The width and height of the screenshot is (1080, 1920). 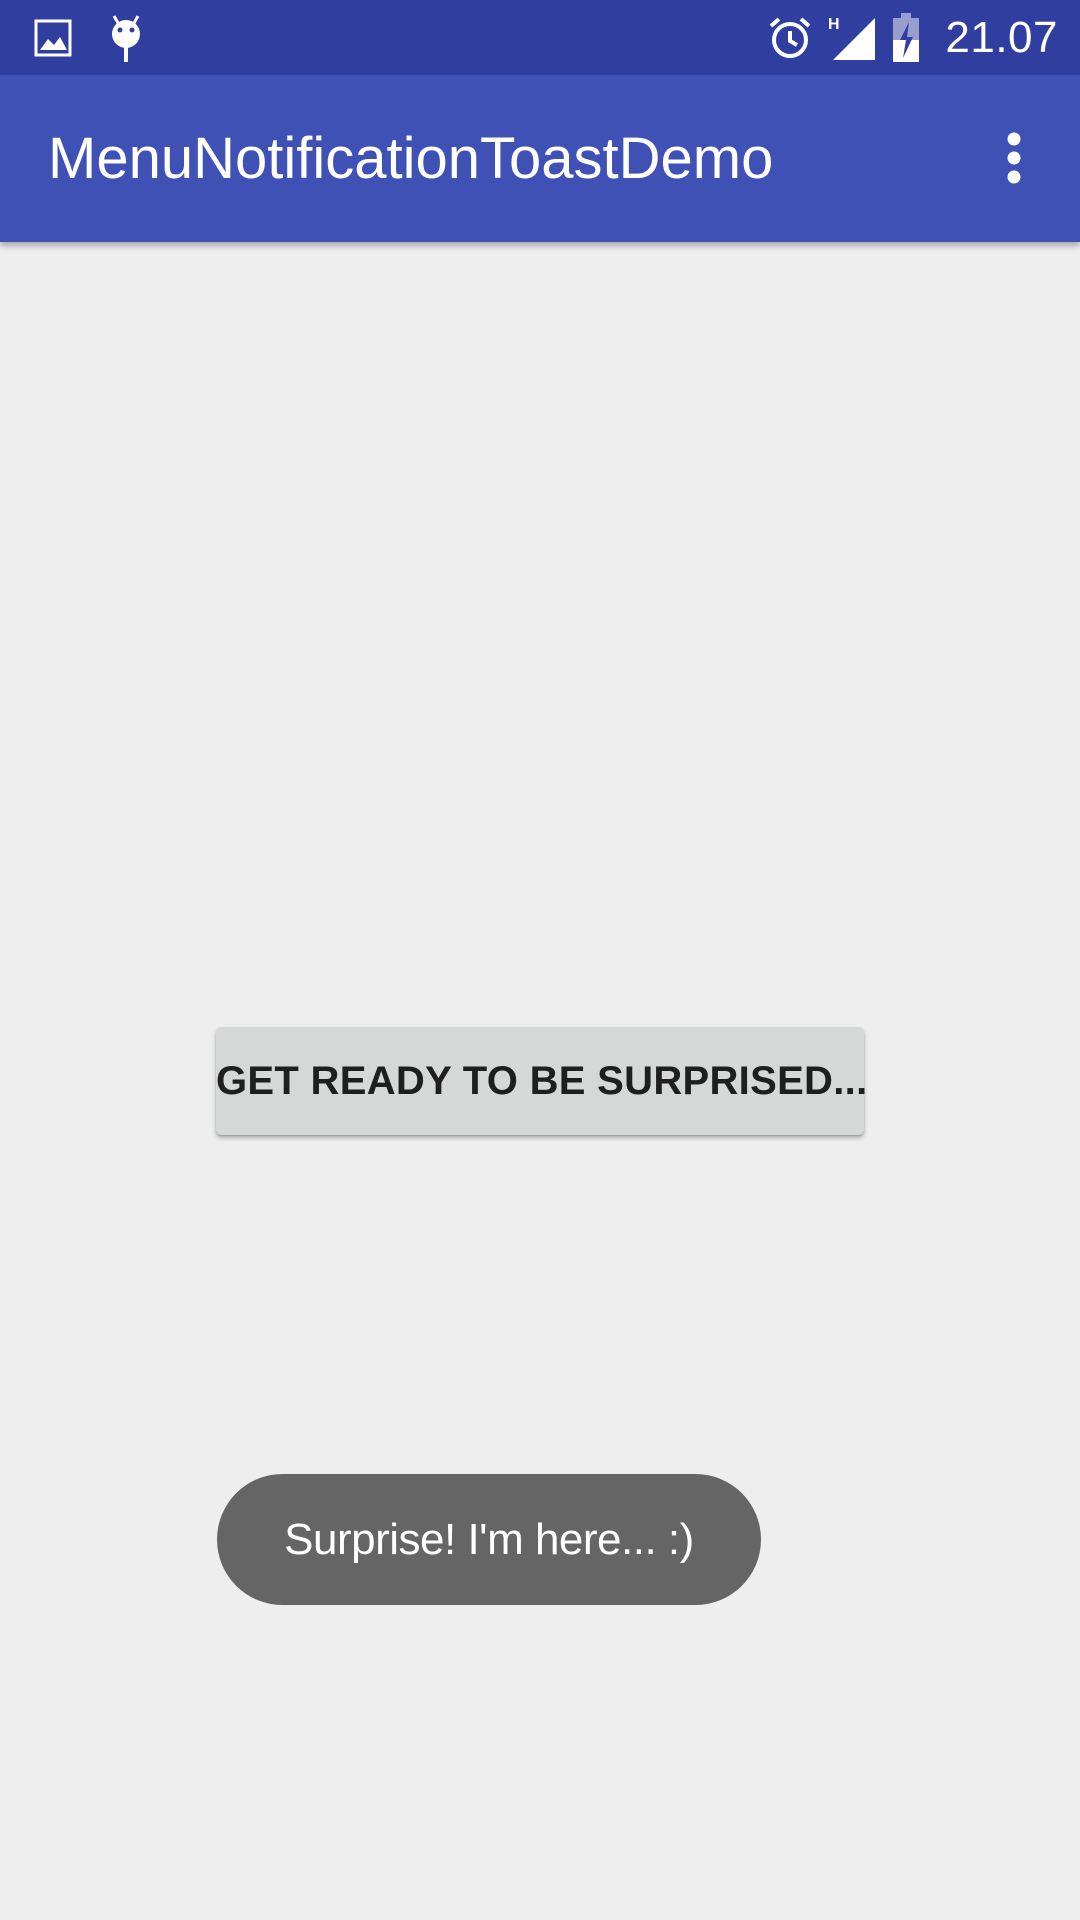 I want to click on android-icon, so click(x=126, y=38).